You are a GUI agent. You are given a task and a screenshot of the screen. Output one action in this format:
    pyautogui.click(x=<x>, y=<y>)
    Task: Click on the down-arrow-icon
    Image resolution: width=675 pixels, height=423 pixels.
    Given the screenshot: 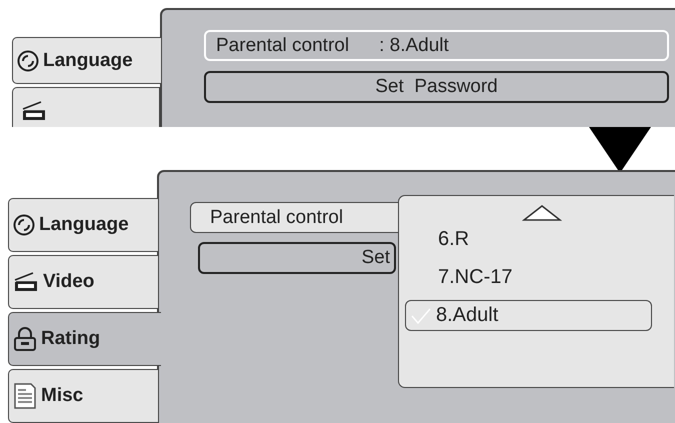 What is the action you would take?
    pyautogui.click(x=620, y=150)
    